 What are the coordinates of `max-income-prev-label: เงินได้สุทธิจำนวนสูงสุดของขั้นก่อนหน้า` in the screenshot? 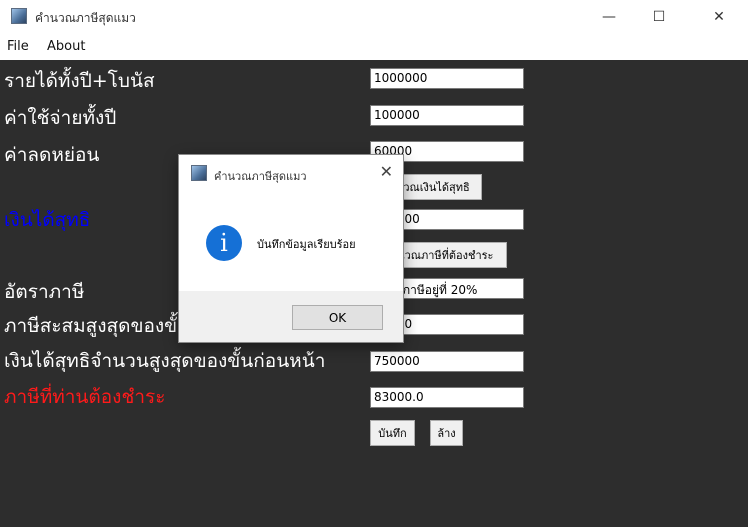 It's located at (165, 361).